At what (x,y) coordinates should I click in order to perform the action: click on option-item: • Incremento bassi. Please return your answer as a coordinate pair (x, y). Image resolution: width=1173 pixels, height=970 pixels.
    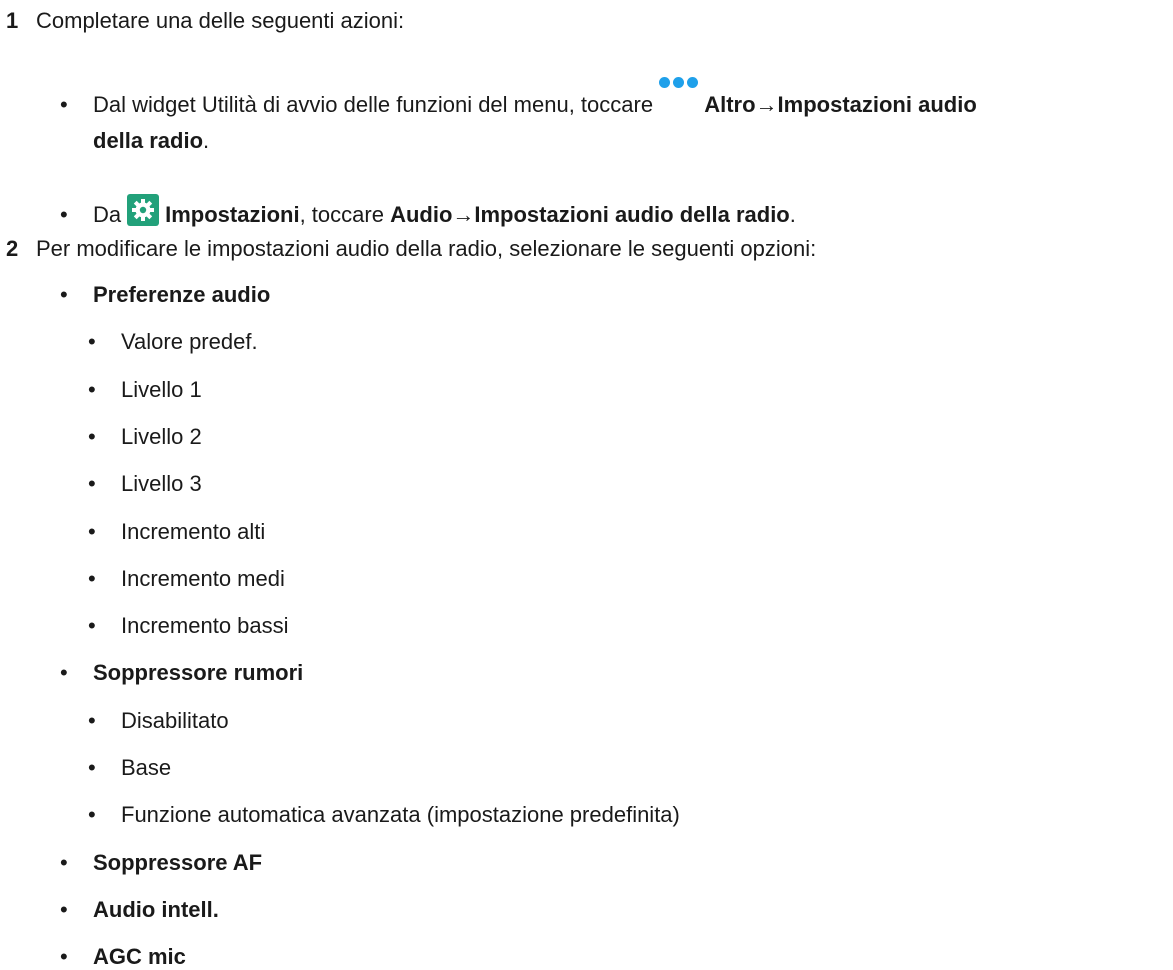
    Looking at the image, I should click on (188, 626).